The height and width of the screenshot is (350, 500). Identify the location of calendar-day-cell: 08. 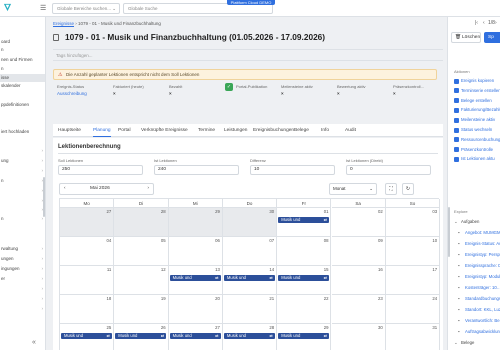
(304, 251).